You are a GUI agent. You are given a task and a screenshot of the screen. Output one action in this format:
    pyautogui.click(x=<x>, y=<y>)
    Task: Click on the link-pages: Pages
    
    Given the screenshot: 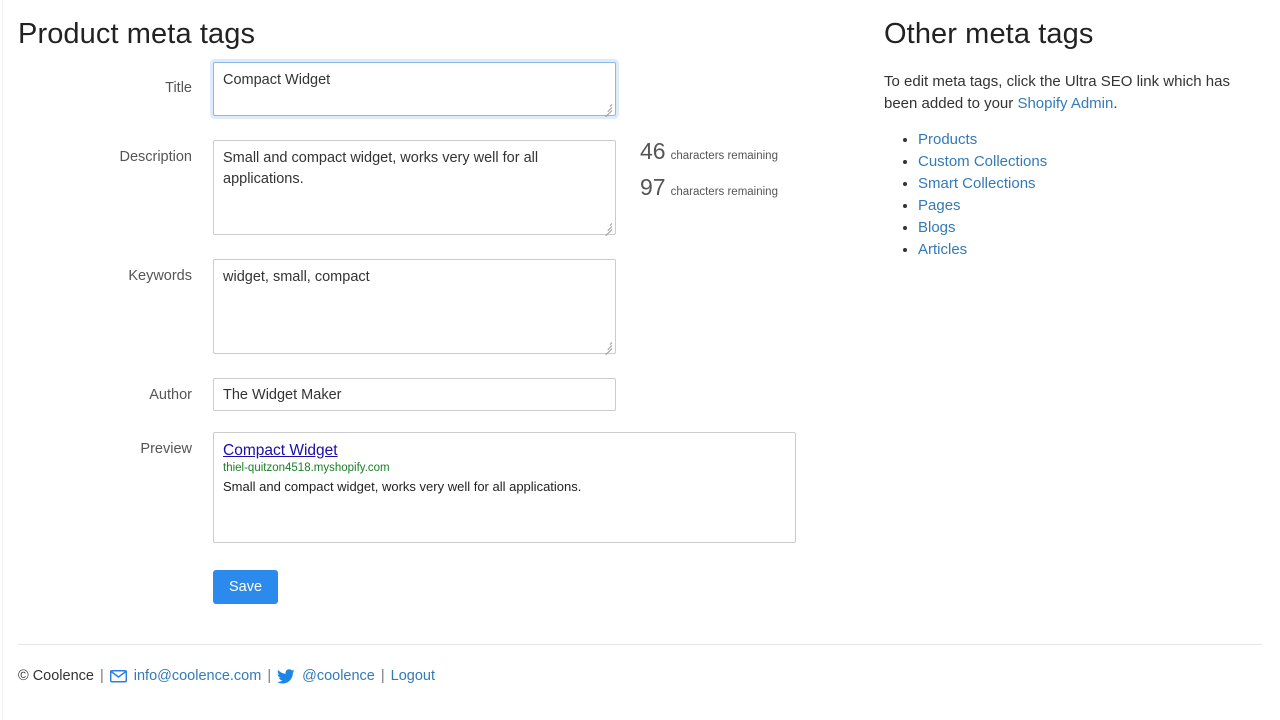 What is the action you would take?
    pyautogui.click(x=939, y=205)
    